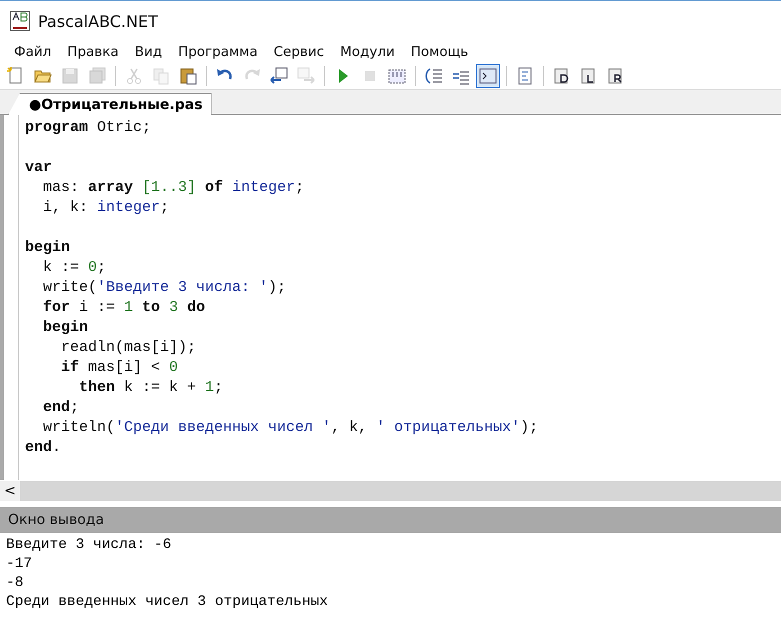  What do you see at coordinates (167, 602) in the screenshot?
I see `output-line: Среди введенных чисел 3 отрицательных` at bounding box center [167, 602].